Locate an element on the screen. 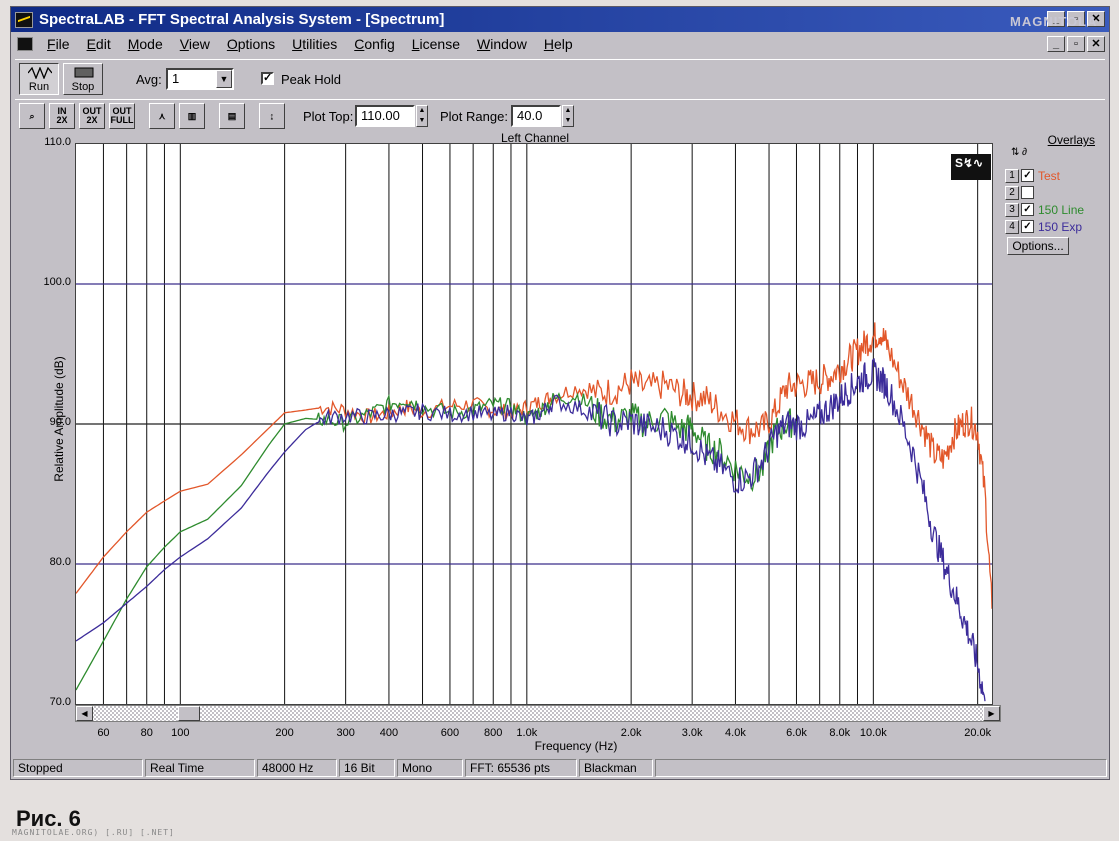  cursor-icon: ↨ is located at coordinates (272, 115).